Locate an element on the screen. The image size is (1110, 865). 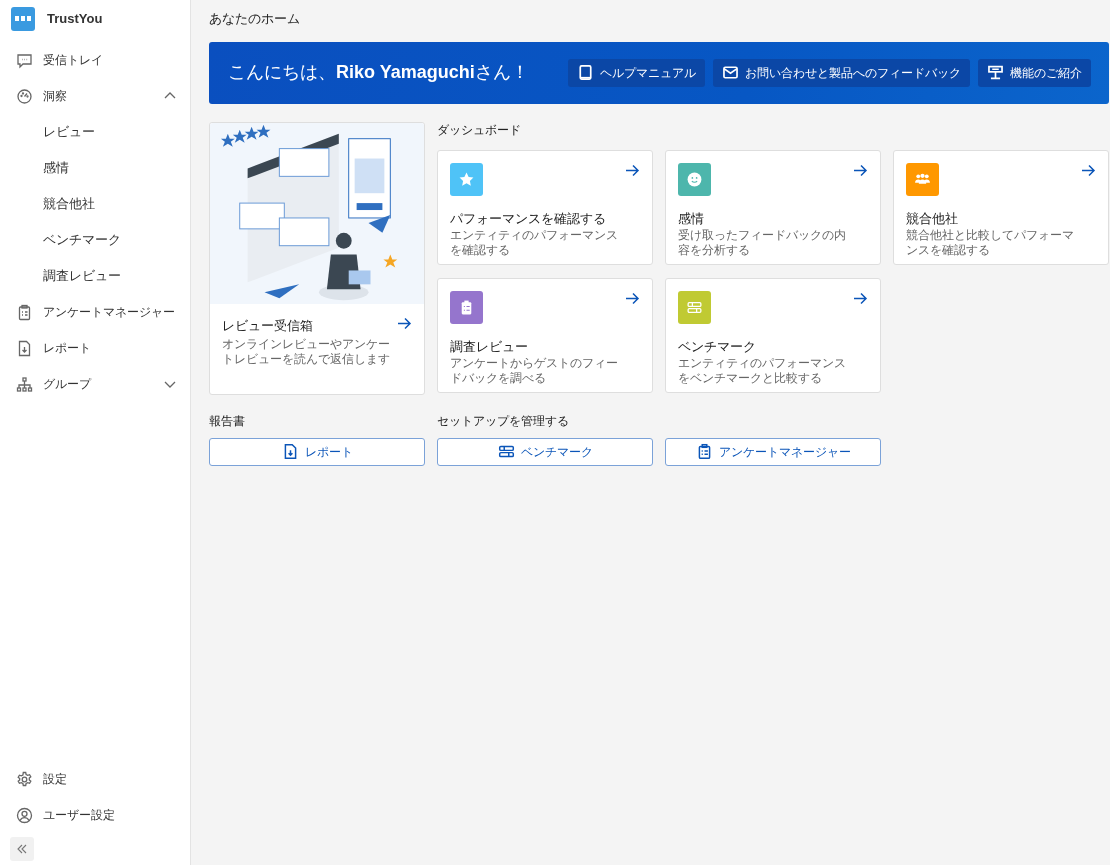
greeting-text: こんにちは、Riko Yamaguchiさん！ is located at coordinates (378, 72).